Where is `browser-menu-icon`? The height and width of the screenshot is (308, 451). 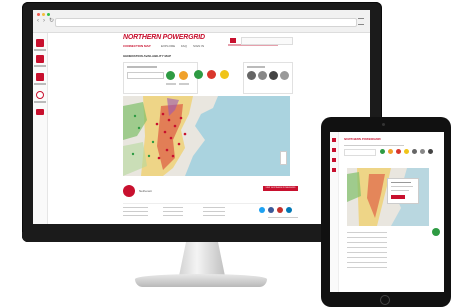
browser-menu-icon is located at coordinates (361, 21).